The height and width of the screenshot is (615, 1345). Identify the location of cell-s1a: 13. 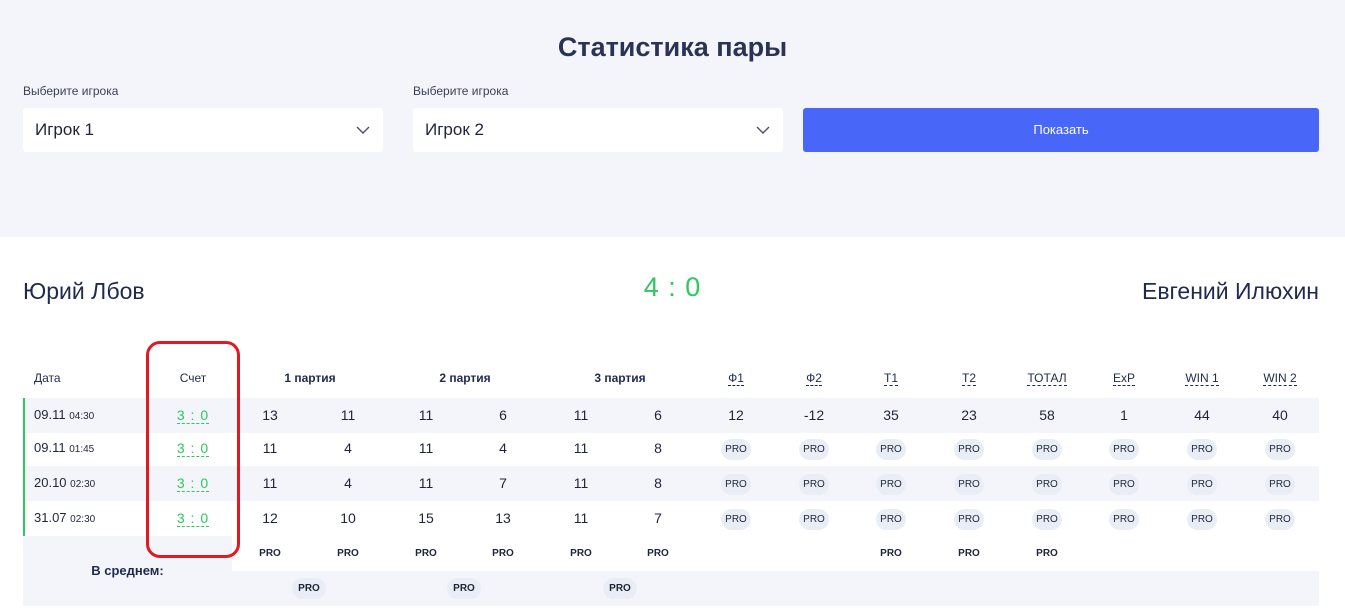
(270, 415).